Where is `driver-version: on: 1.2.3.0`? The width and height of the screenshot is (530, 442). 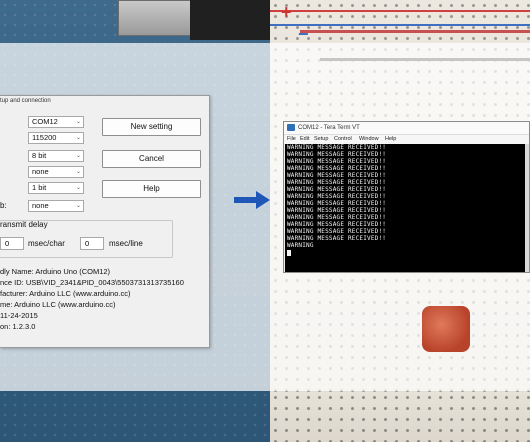 driver-version: on: 1.2.3.0 is located at coordinates (18, 326).